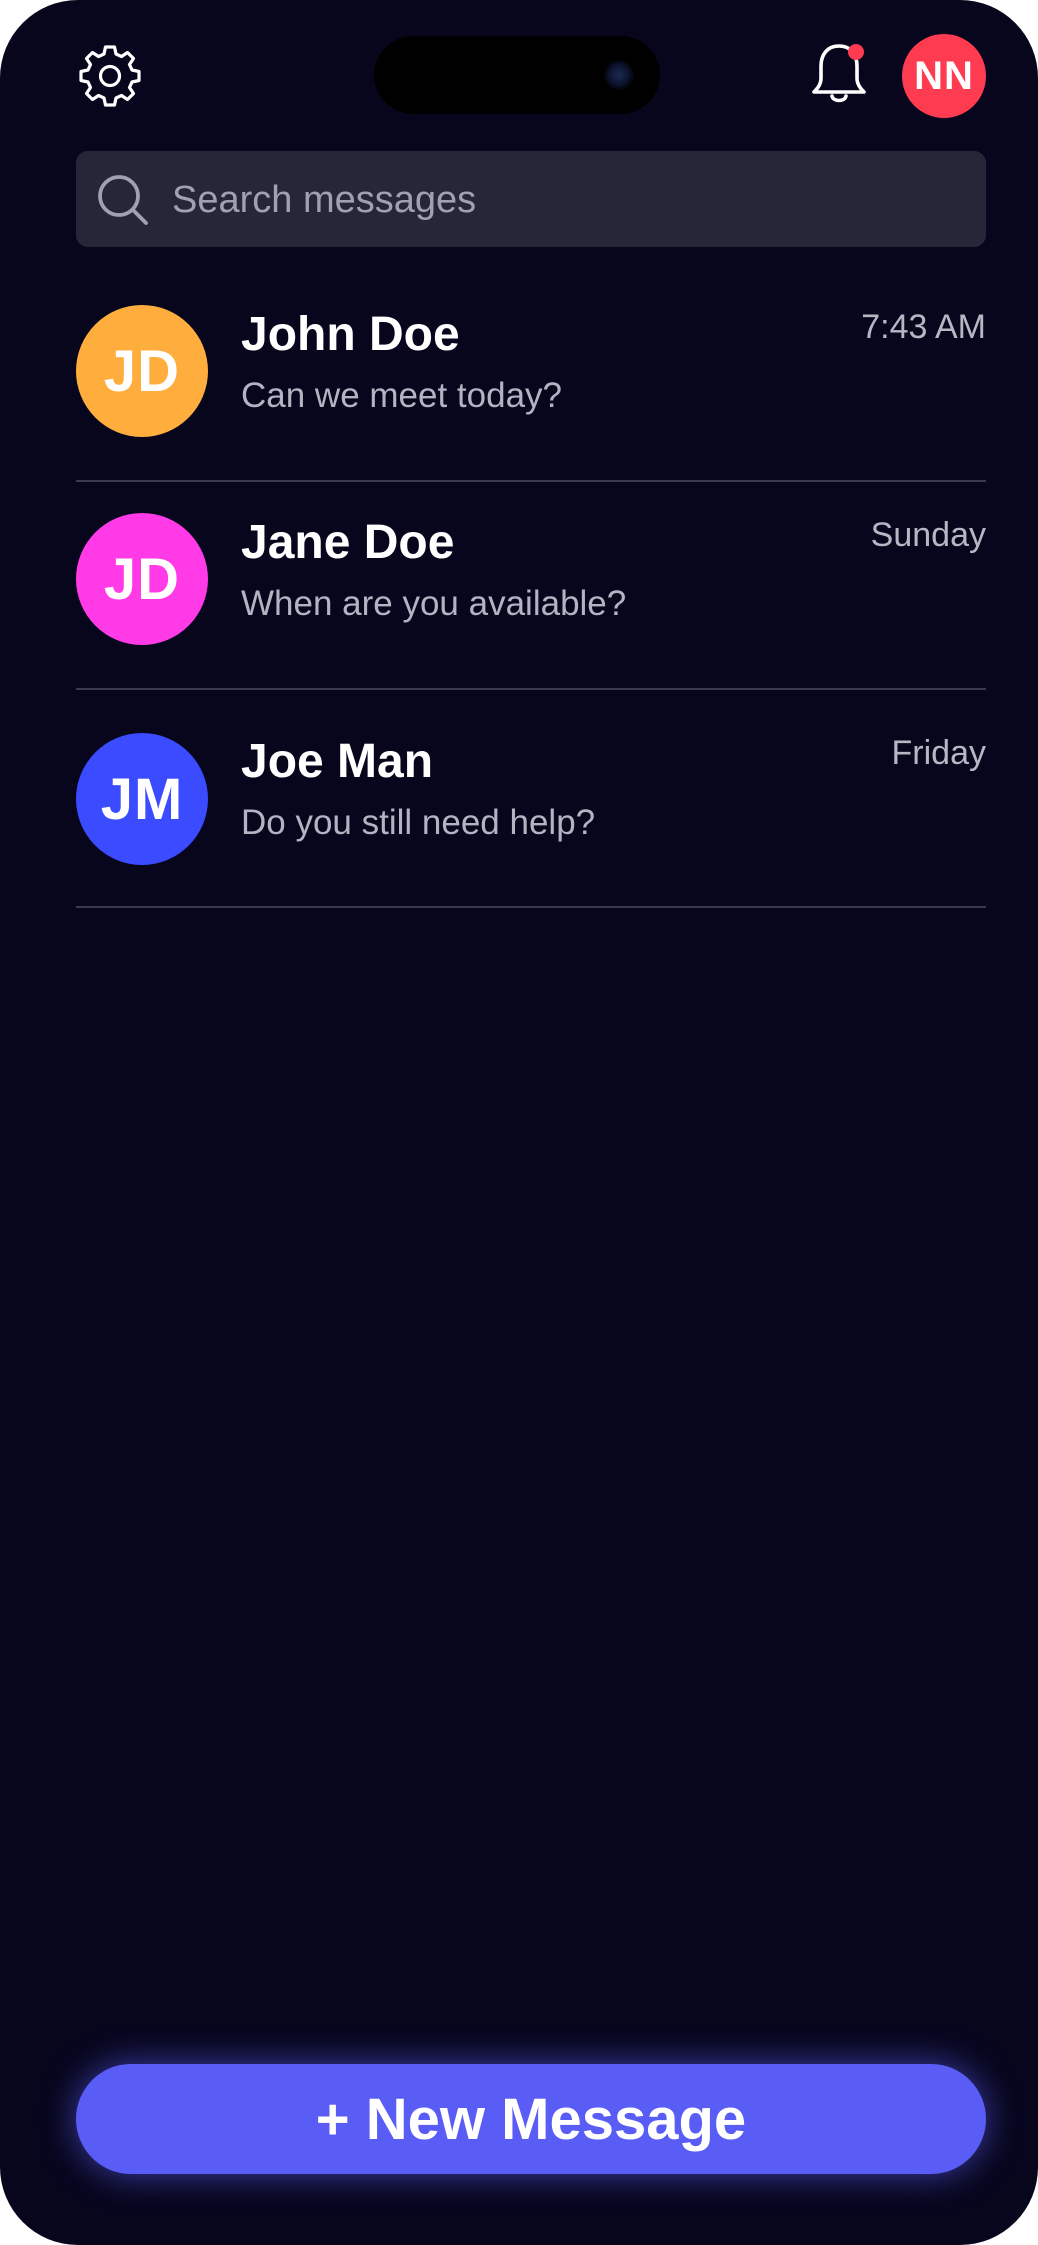 The height and width of the screenshot is (2245, 1038). I want to click on message-preview: Can we meet today?, so click(402, 395).